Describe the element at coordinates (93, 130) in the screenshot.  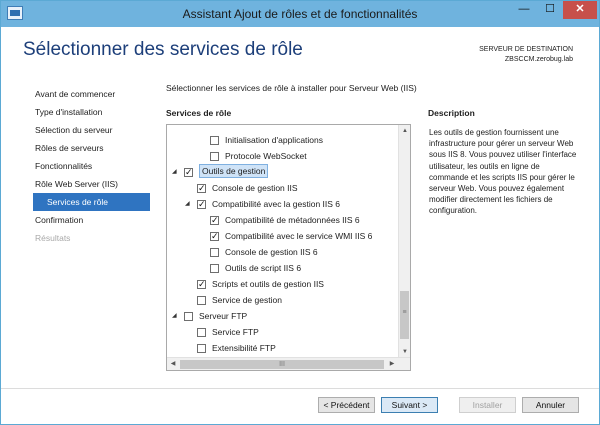
I see `nav-item: Sélection du serveur` at that location.